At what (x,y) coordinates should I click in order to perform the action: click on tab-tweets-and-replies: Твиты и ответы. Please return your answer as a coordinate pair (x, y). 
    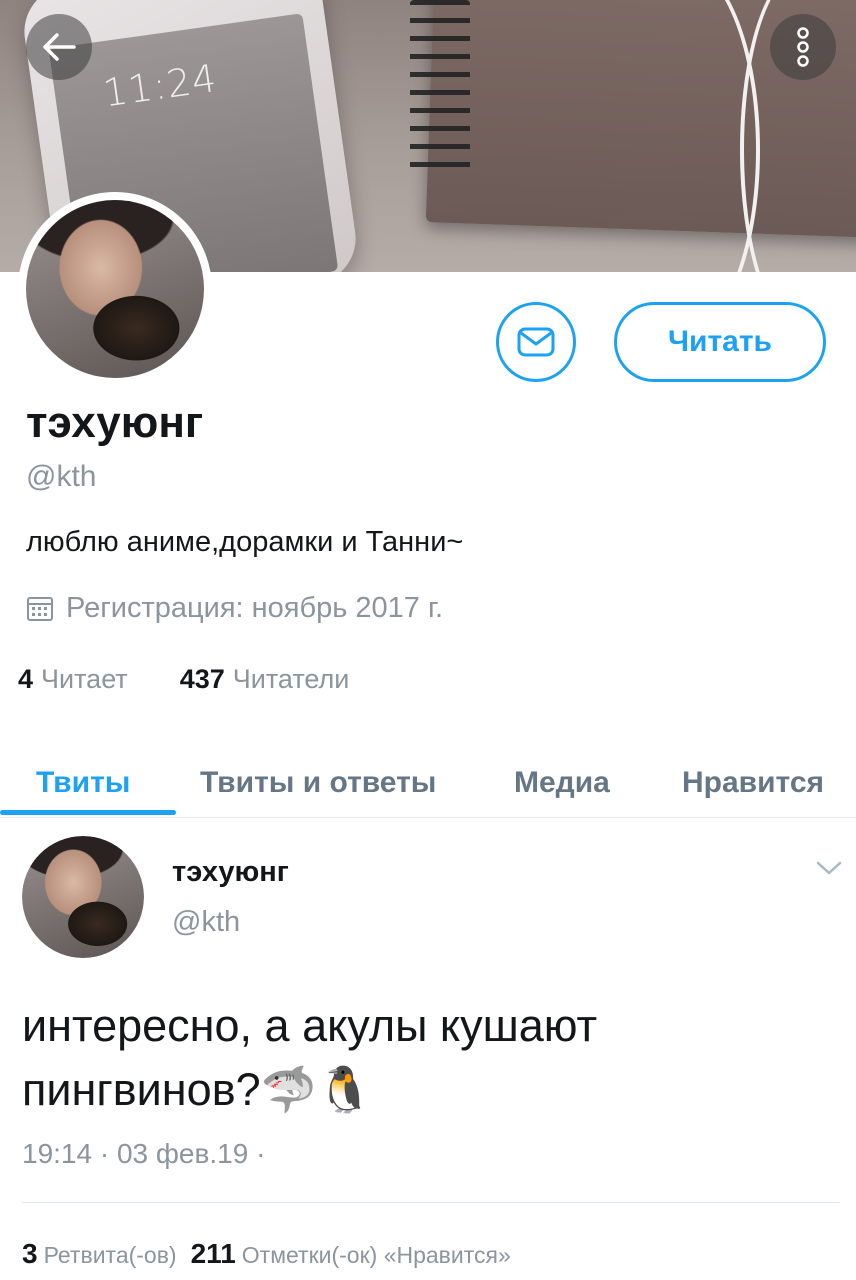
    Looking at the image, I should click on (318, 783).